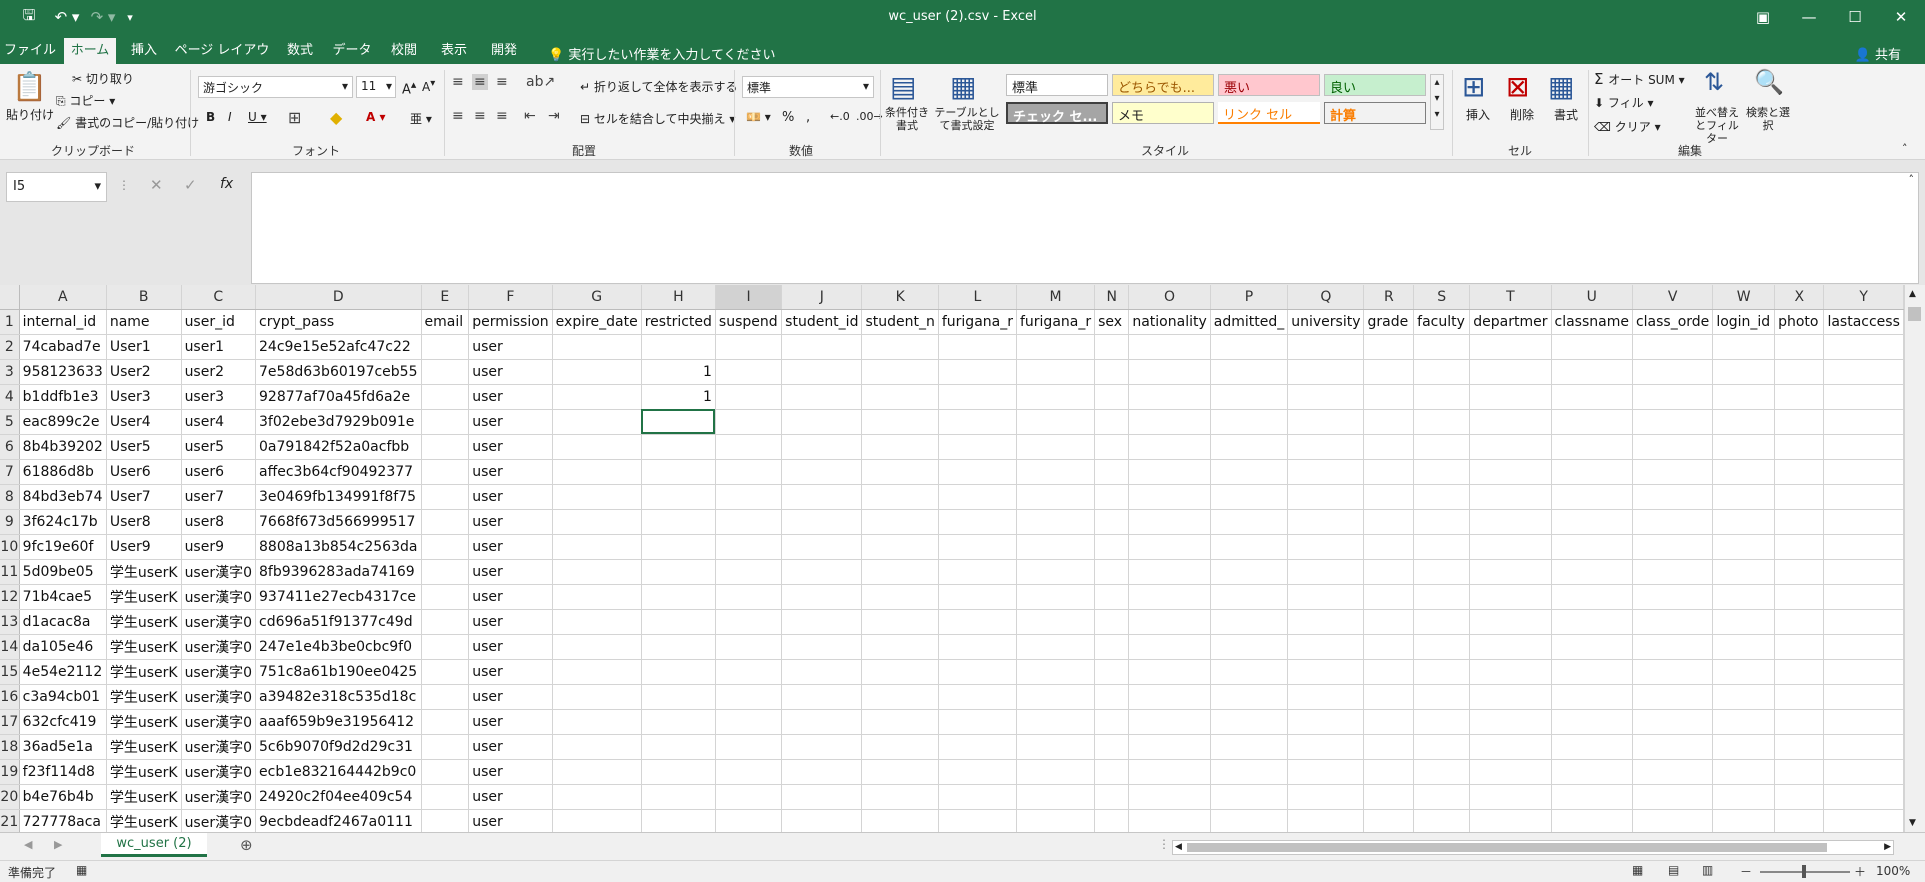 The height and width of the screenshot is (882, 1925). What do you see at coordinates (63, 672) in the screenshot?
I see `cell: 4e54e2112` at bounding box center [63, 672].